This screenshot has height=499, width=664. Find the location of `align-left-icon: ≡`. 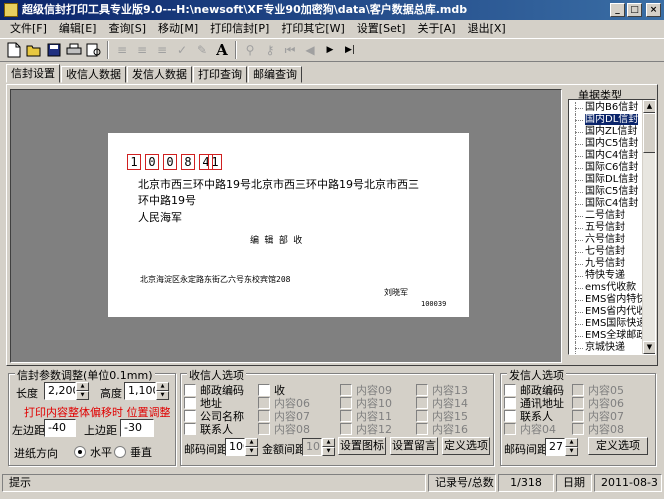

align-left-icon: ≡ is located at coordinates (122, 50).